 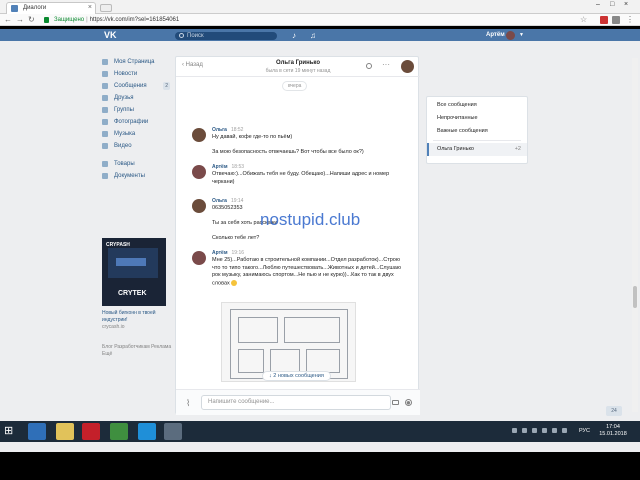 I want to click on attached-image, so click(x=288, y=342).